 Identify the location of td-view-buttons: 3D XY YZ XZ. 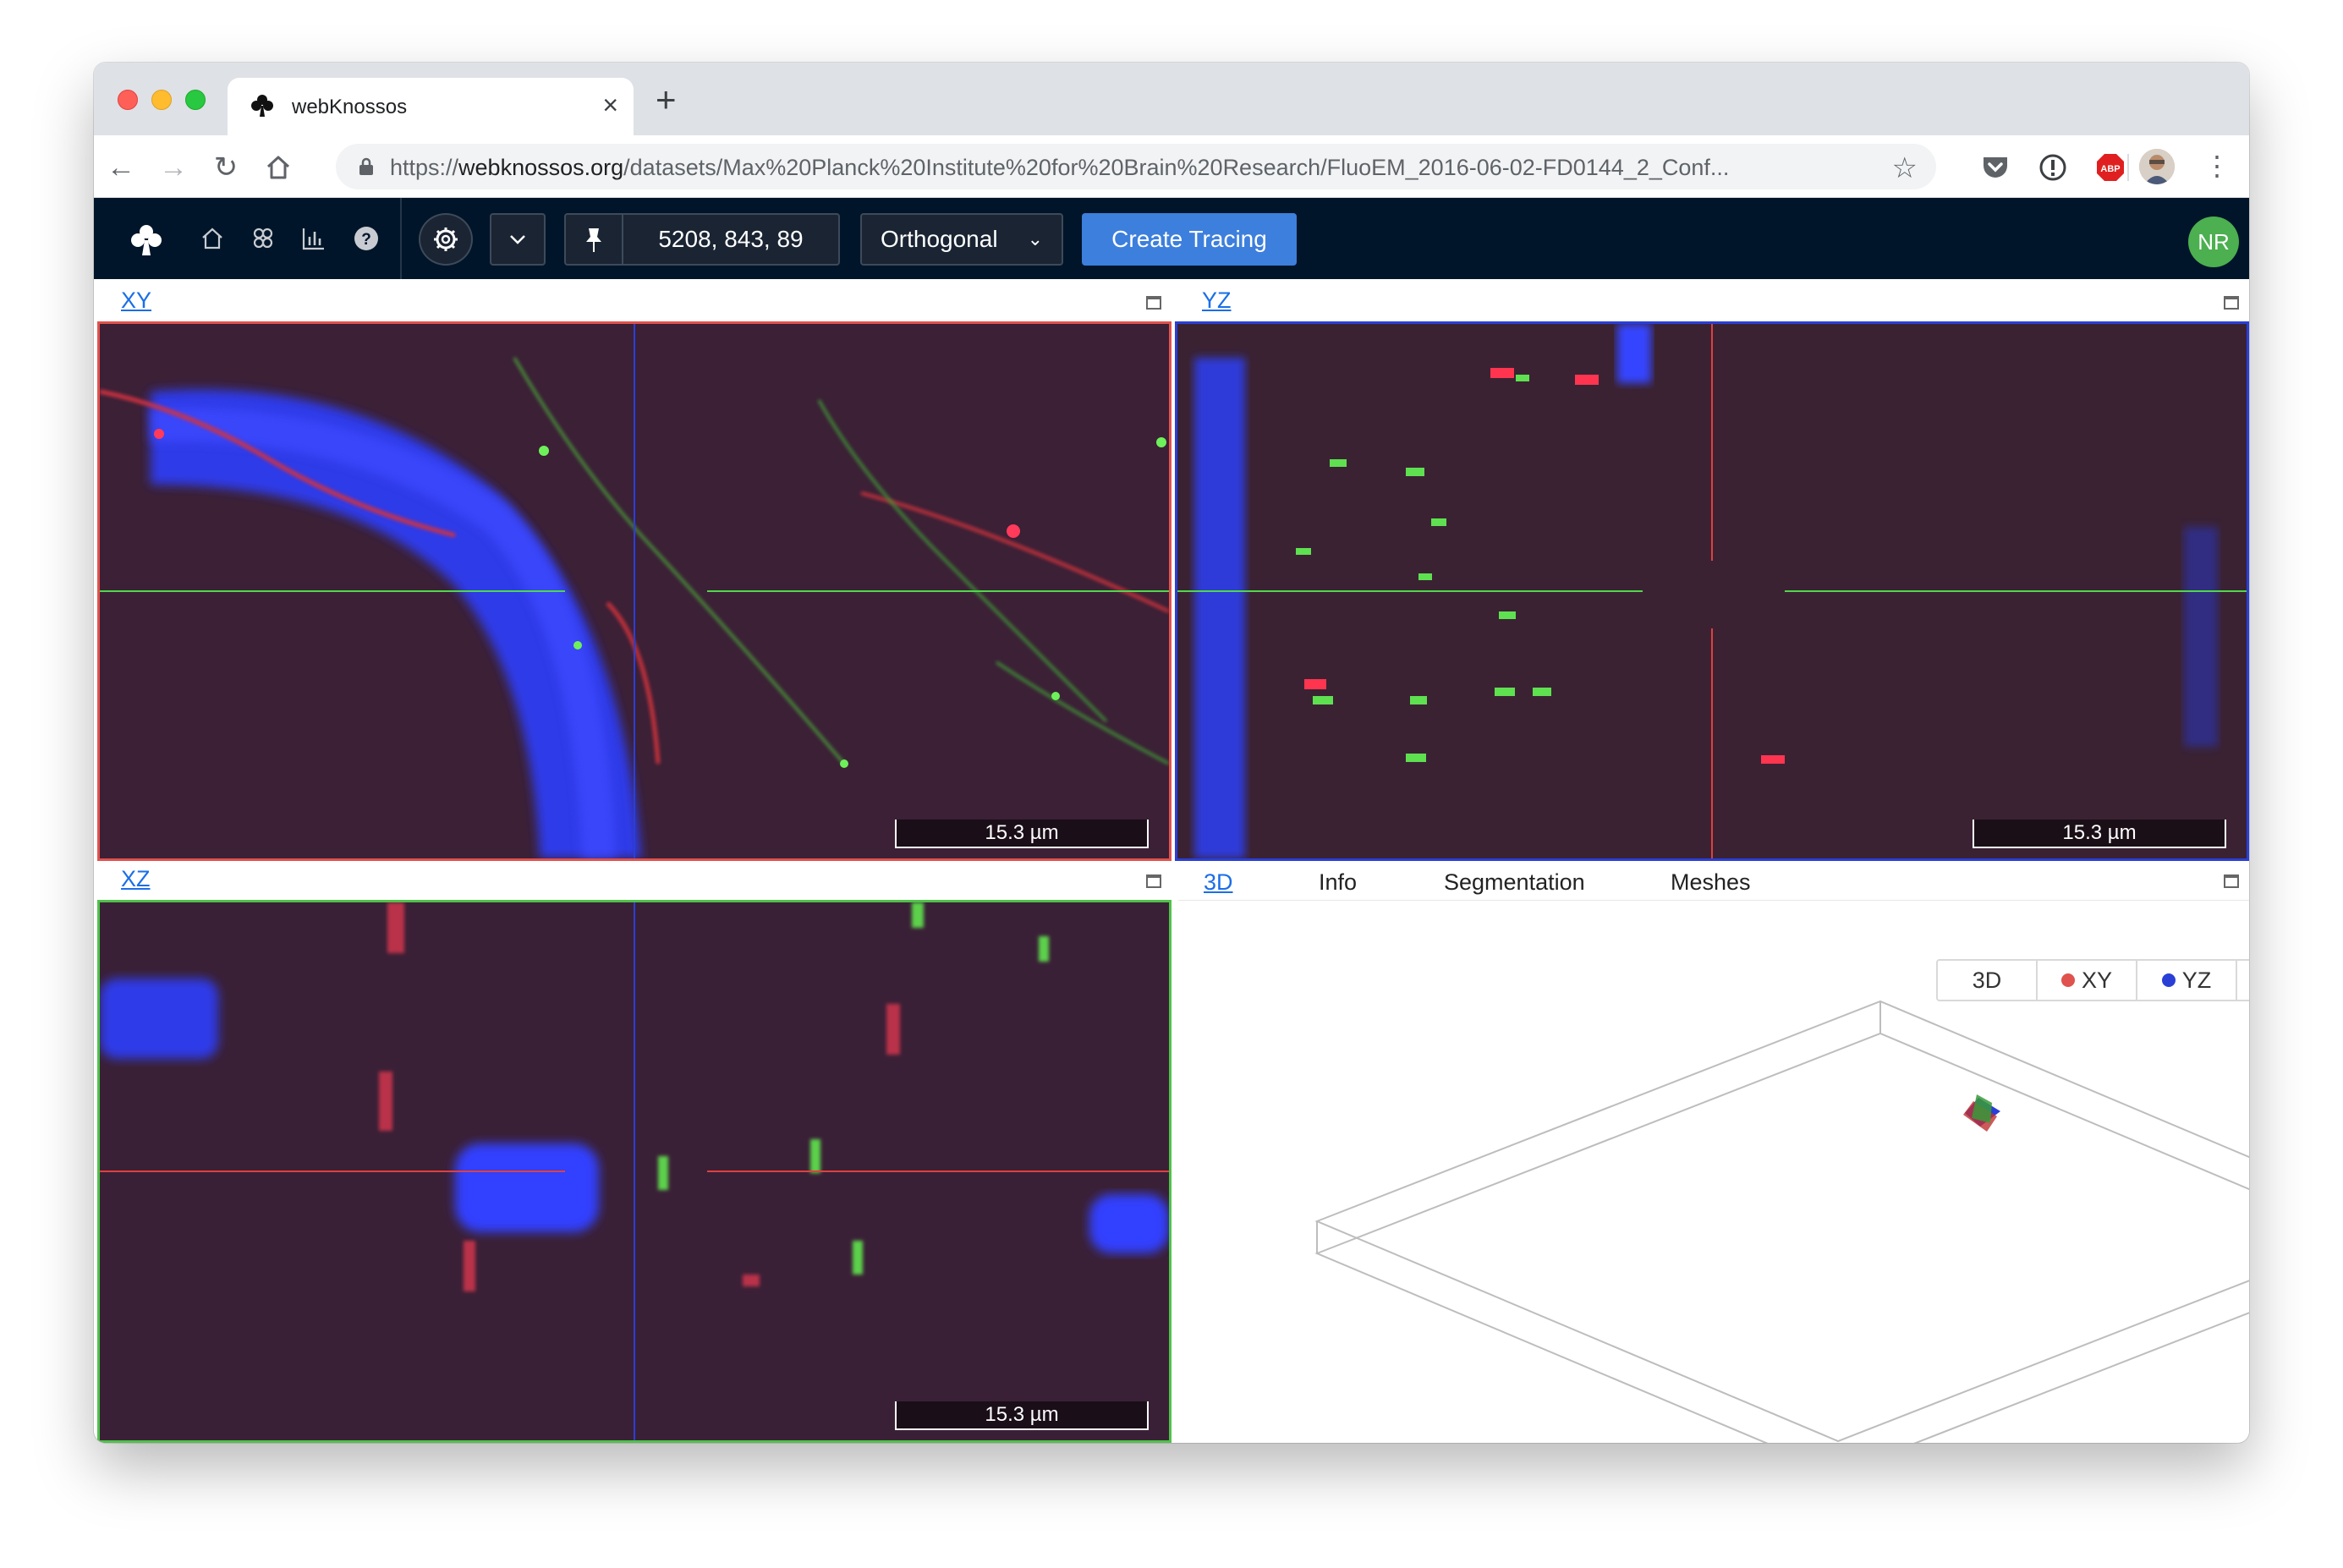
(2092, 980).